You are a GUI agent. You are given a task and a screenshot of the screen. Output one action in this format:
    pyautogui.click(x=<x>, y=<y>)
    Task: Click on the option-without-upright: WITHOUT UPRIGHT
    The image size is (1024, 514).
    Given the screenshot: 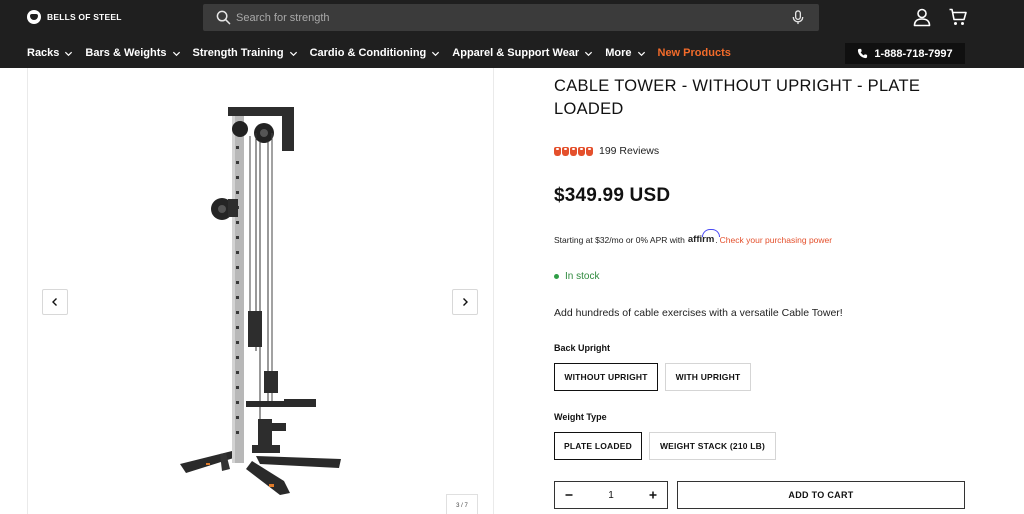 What is the action you would take?
    pyautogui.click(x=606, y=377)
    